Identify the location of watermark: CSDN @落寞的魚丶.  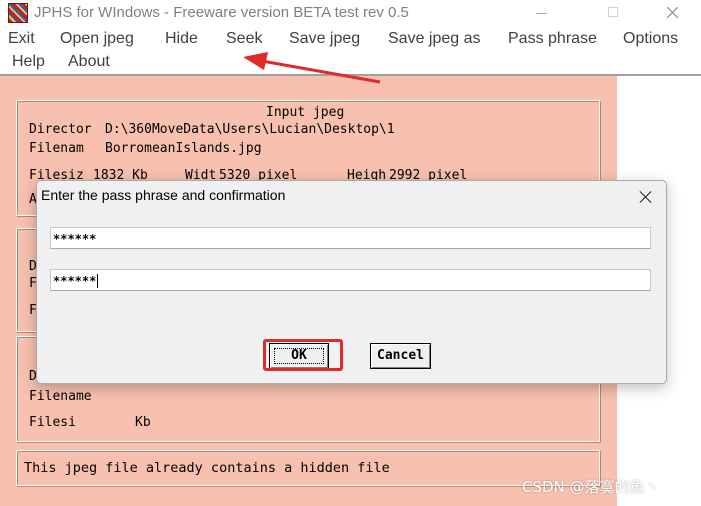
(591, 487).